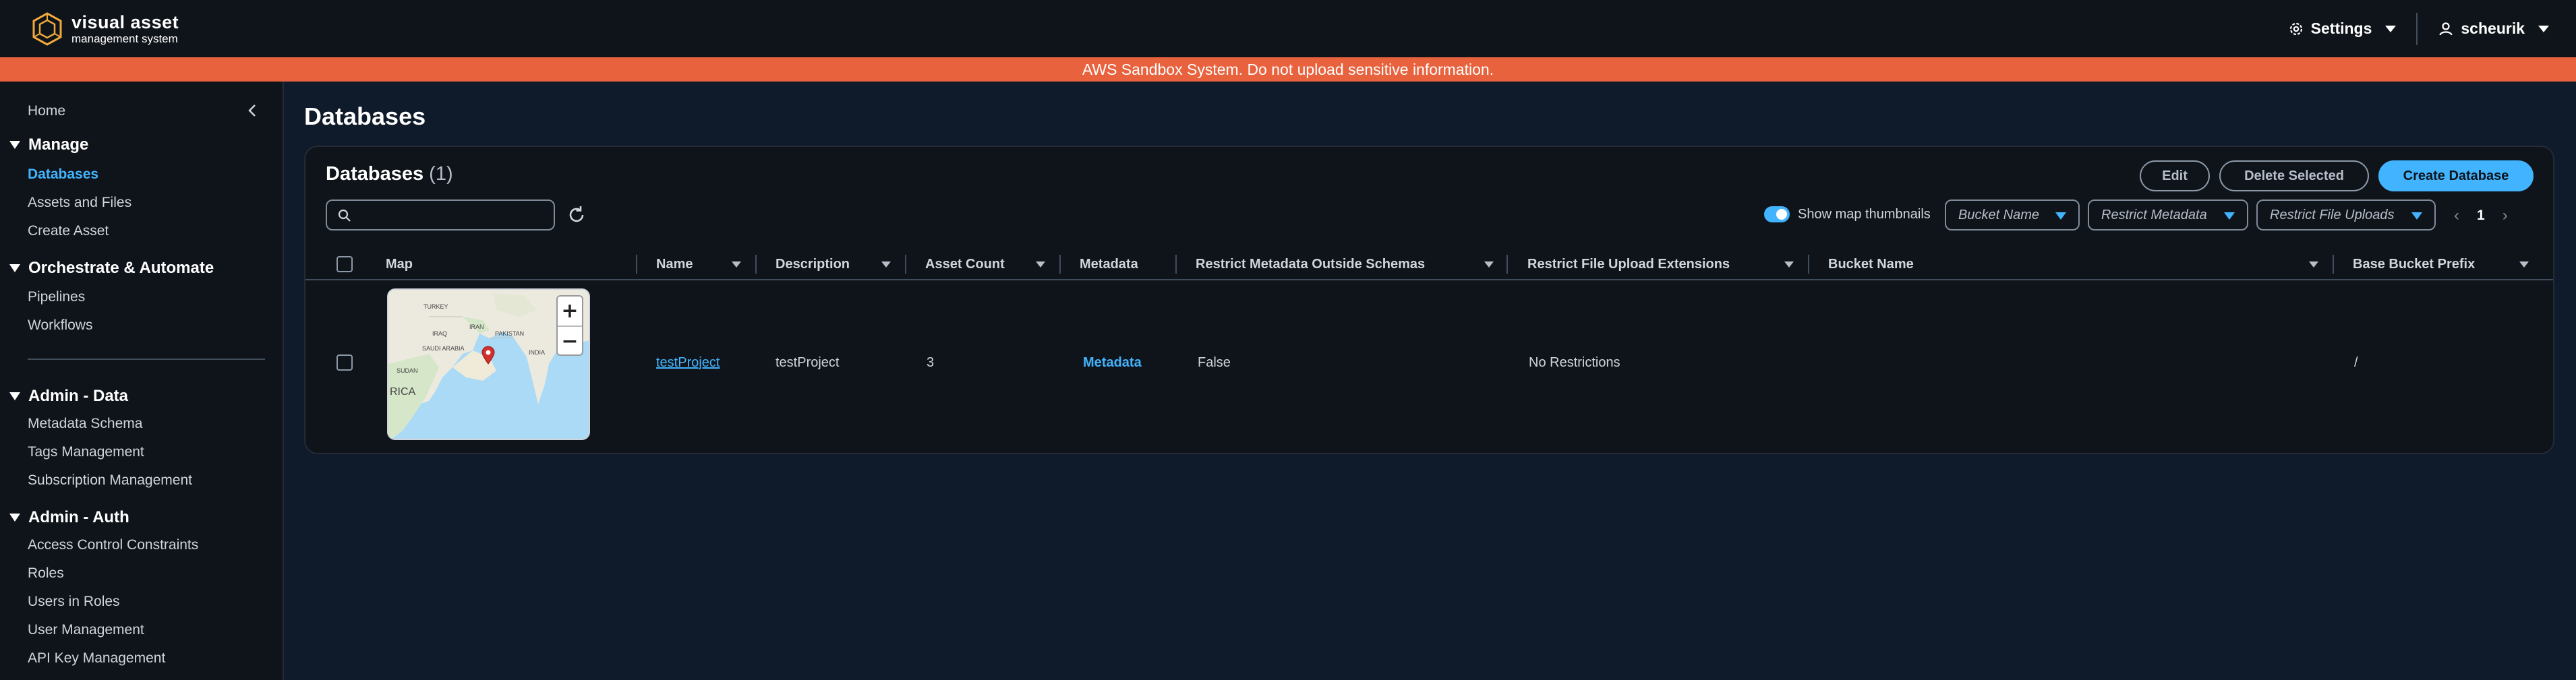 The height and width of the screenshot is (680, 2576). What do you see at coordinates (47, 111) in the screenshot?
I see `sidebar-item-home: Home` at bounding box center [47, 111].